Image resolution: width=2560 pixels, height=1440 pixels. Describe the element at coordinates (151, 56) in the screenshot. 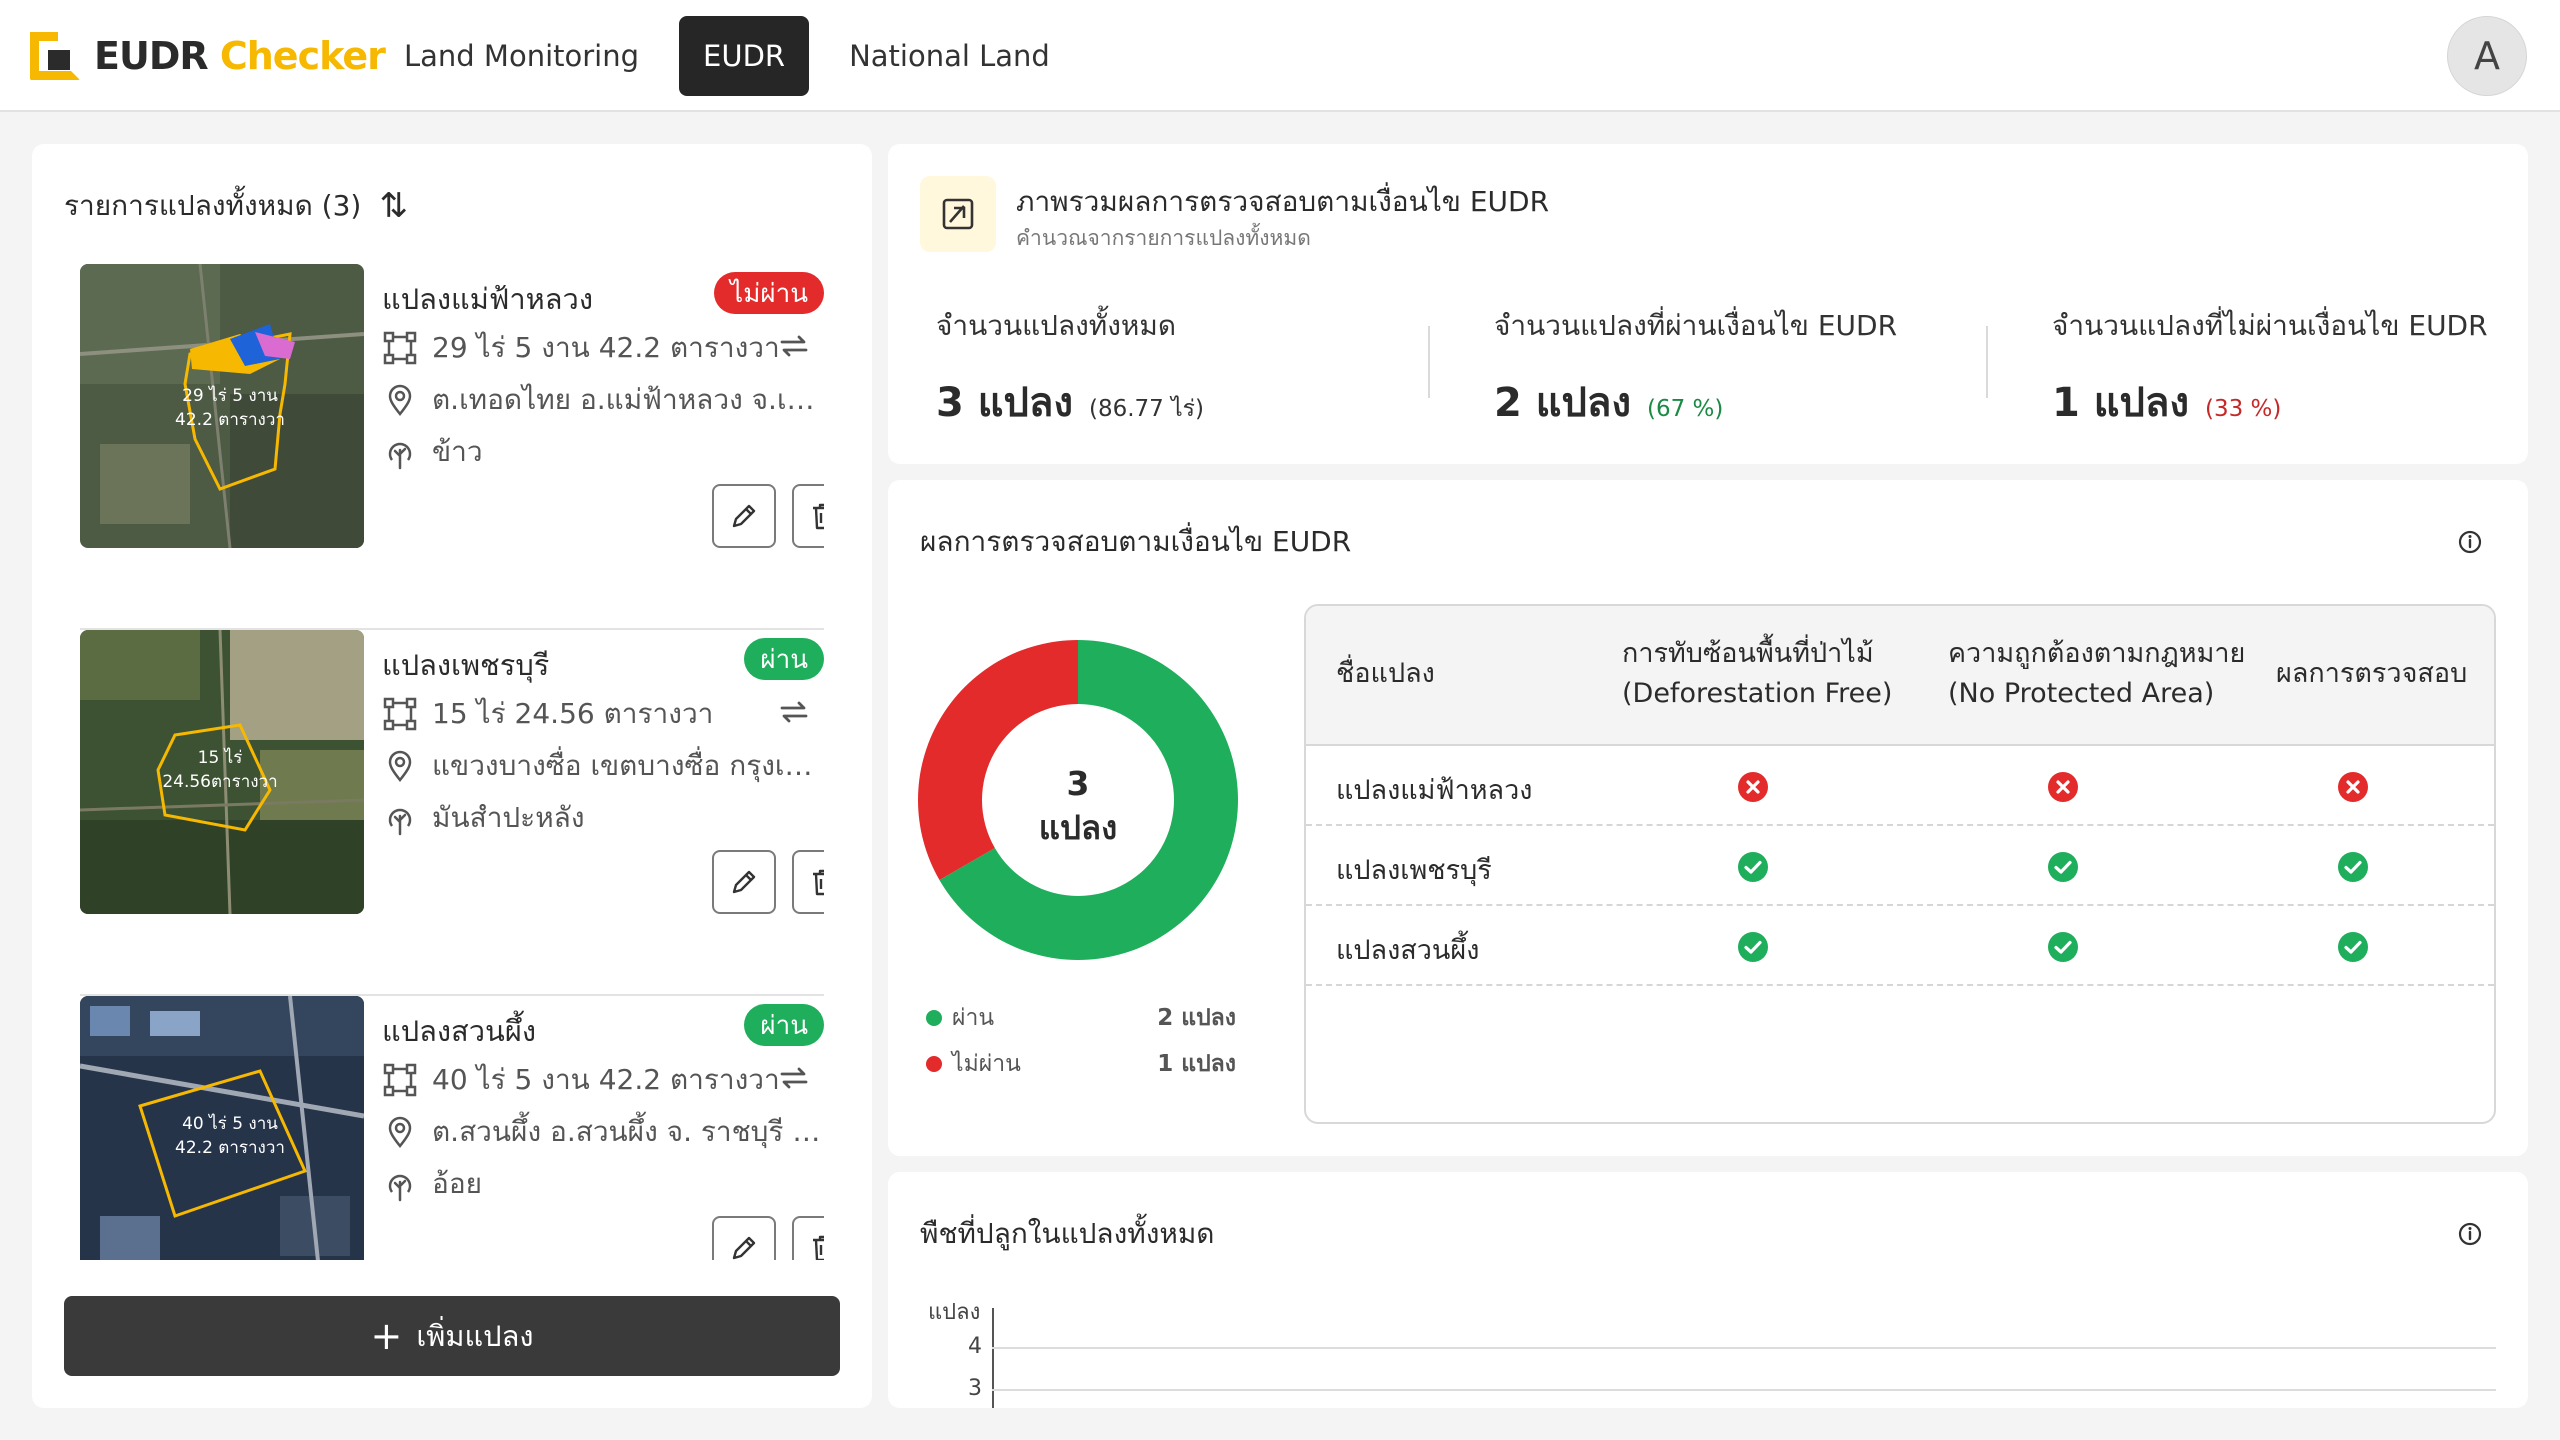

I see `logo-text-eudr: EUDR` at that location.